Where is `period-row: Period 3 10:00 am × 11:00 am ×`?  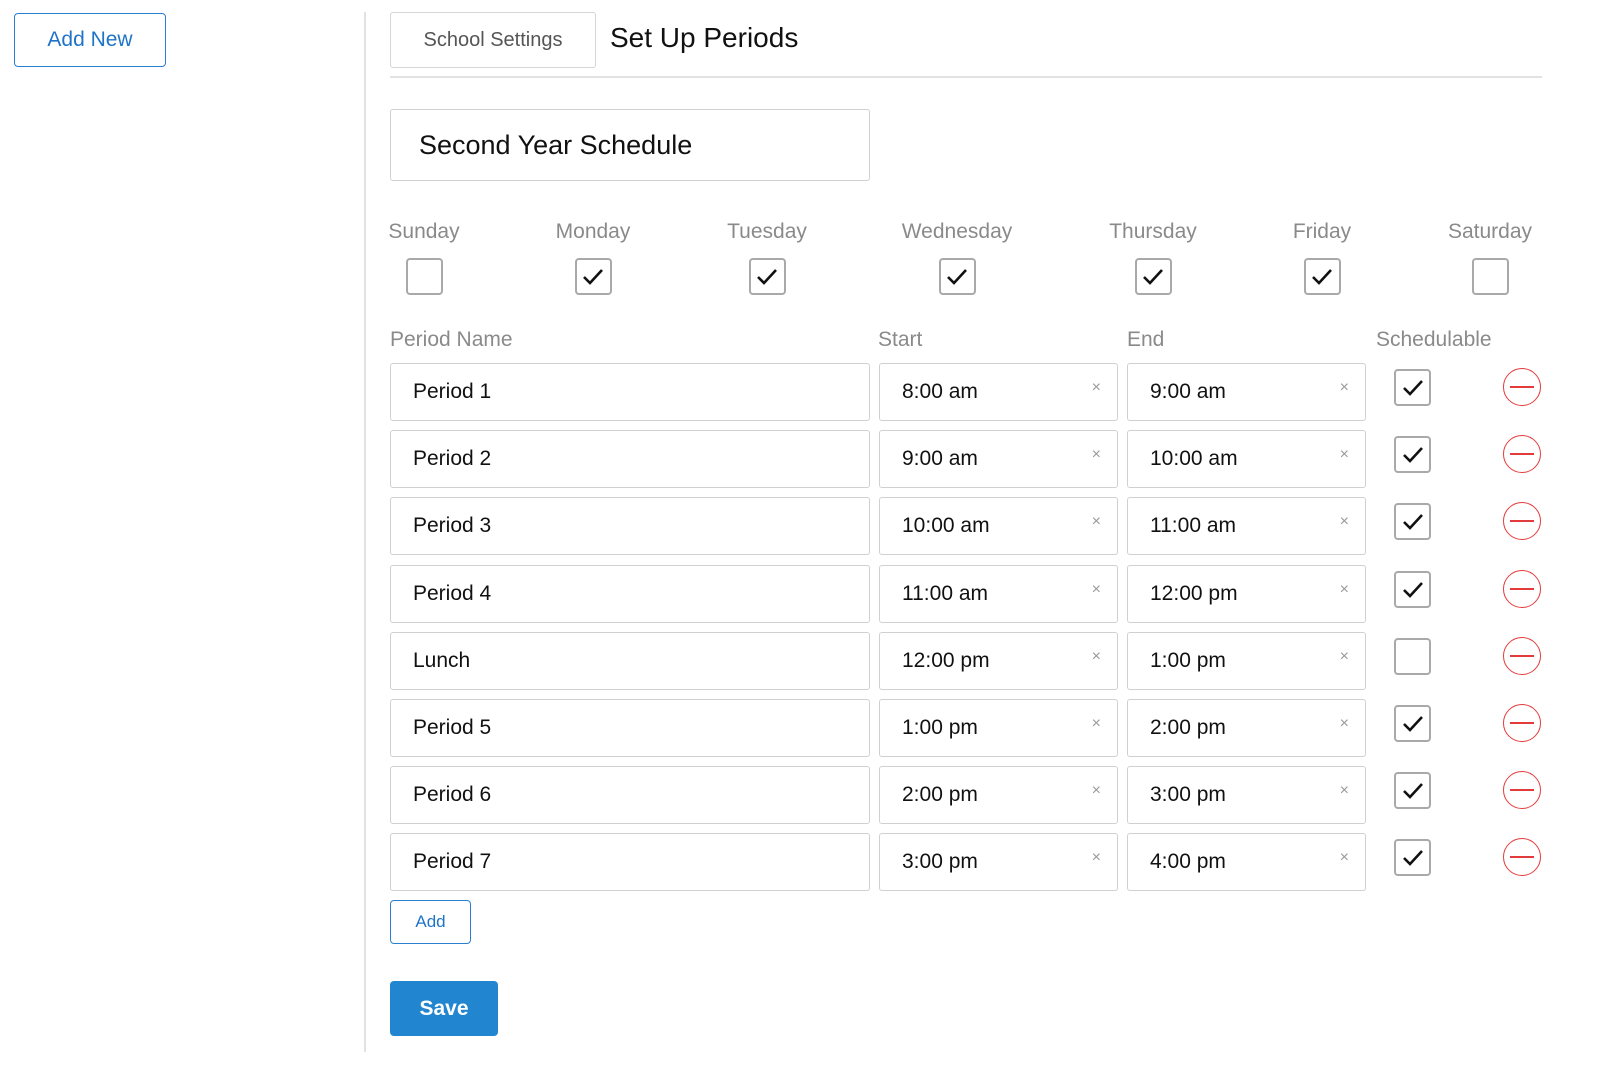
period-row: Period 3 10:00 am × 11:00 am × is located at coordinates (800, 526).